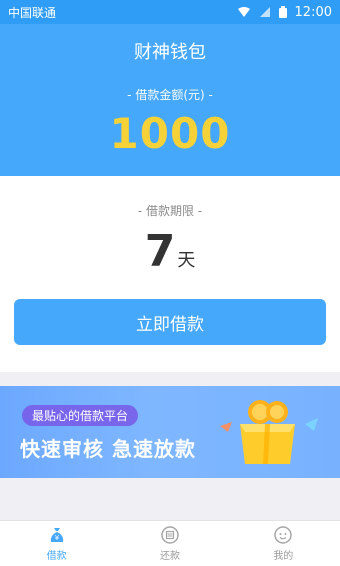  I want to click on tab-profile: 我的, so click(283, 543).